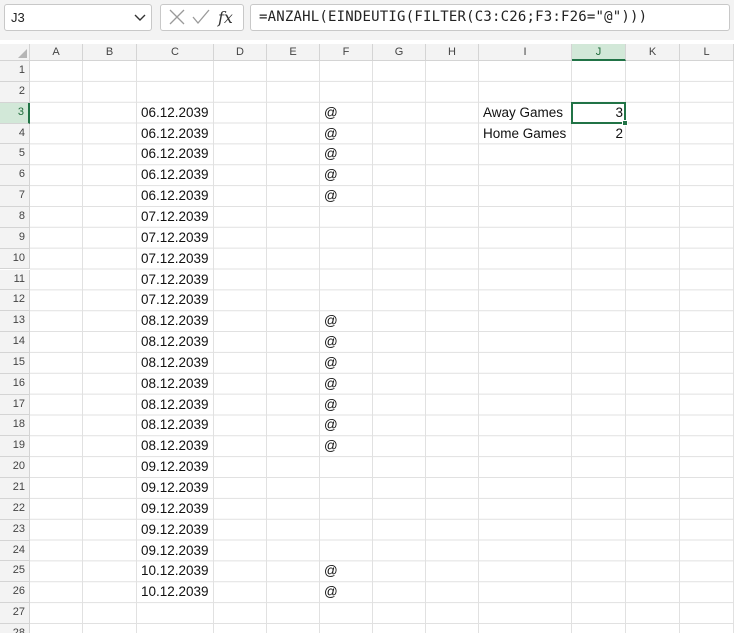 This screenshot has height=633, width=734. What do you see at coordinates (15, 176) in the screenshot?
I see `row-header-6: 6` at bounding box center [15, 176].